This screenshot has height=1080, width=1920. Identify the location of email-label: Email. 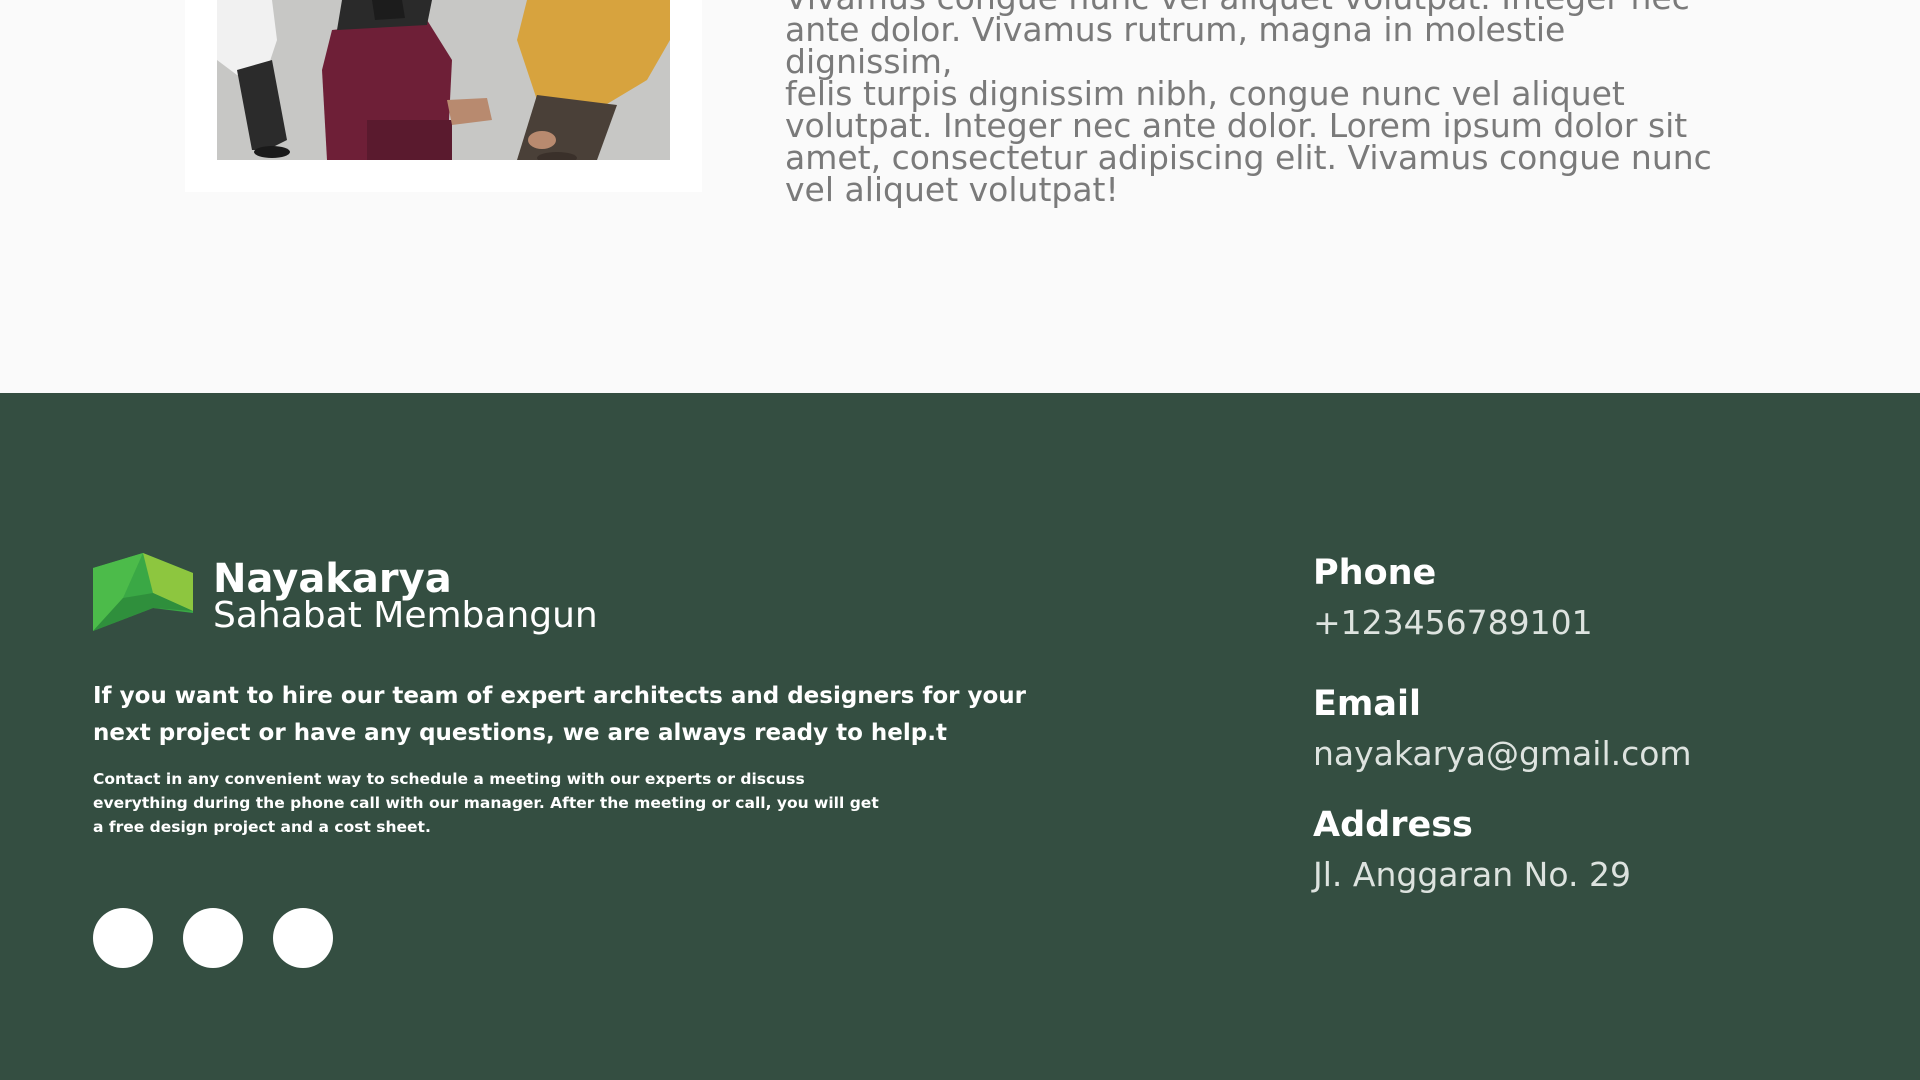
(1367, 704).